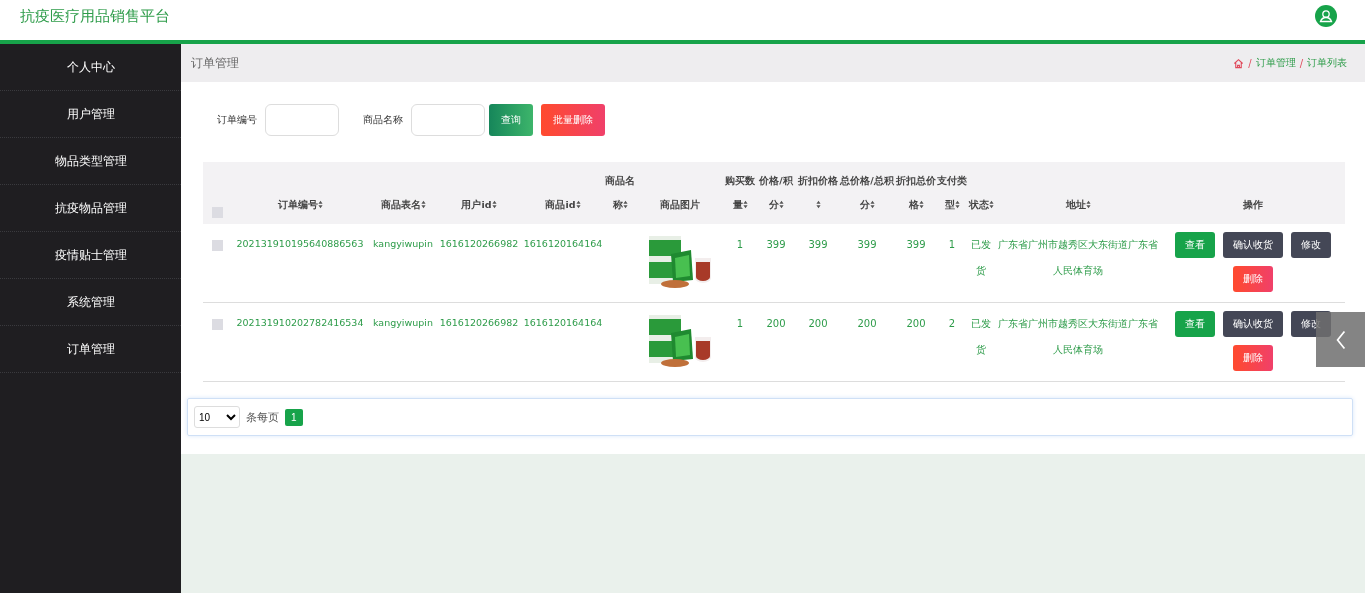 The height and width of the screenshot is (593, 1365). What do you see at coordinates (383, 120) in the screenshot?
I see `field-label: 商品名称` at bounding box center [383, 120].